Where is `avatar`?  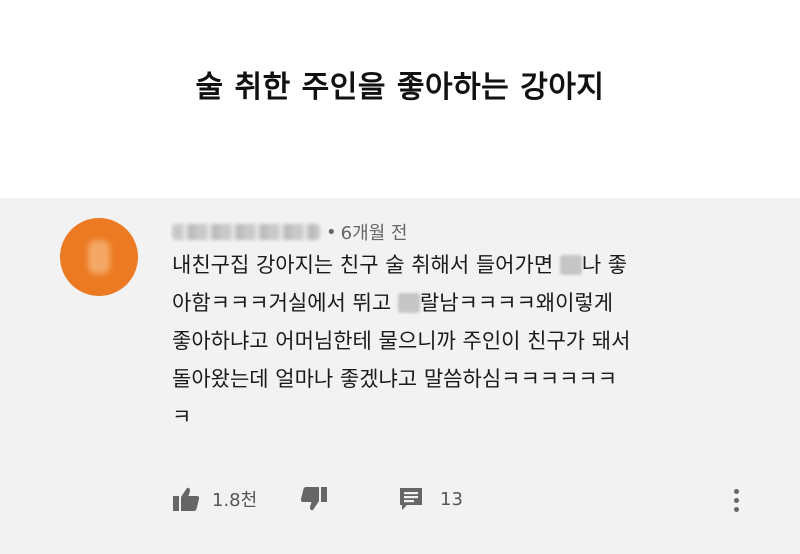
avatar is located at coordinates (99, 257).